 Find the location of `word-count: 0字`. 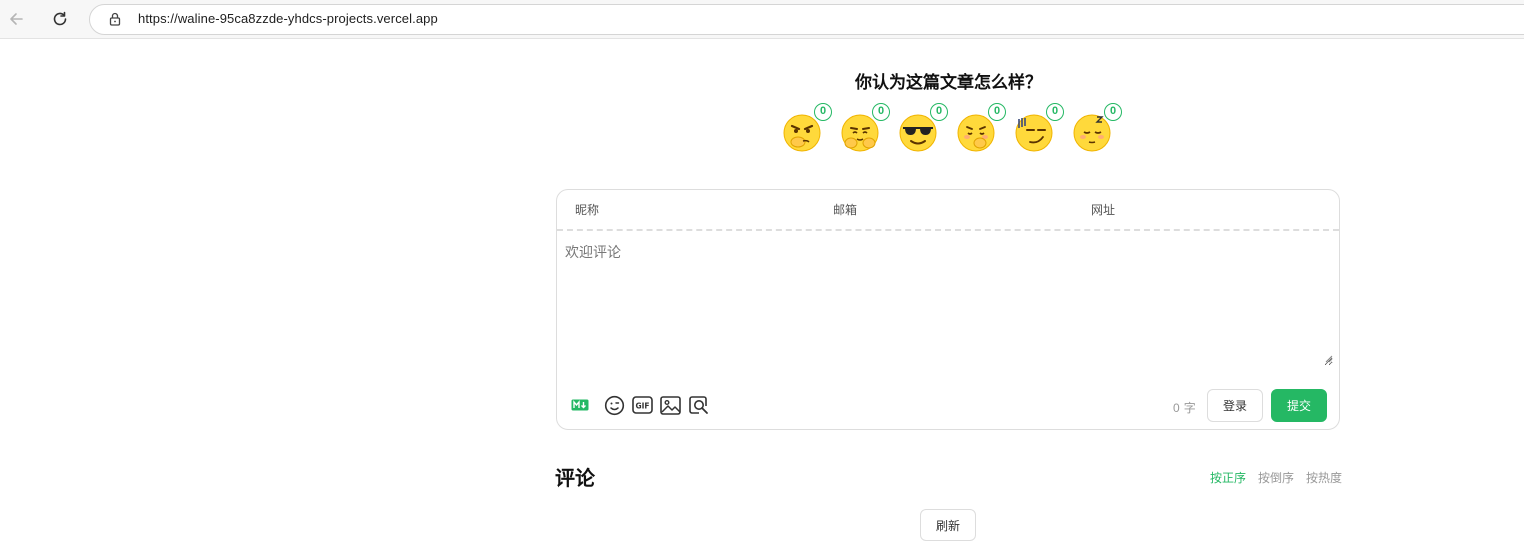

word-count: 0字 is located at coordinates (1184, 407).